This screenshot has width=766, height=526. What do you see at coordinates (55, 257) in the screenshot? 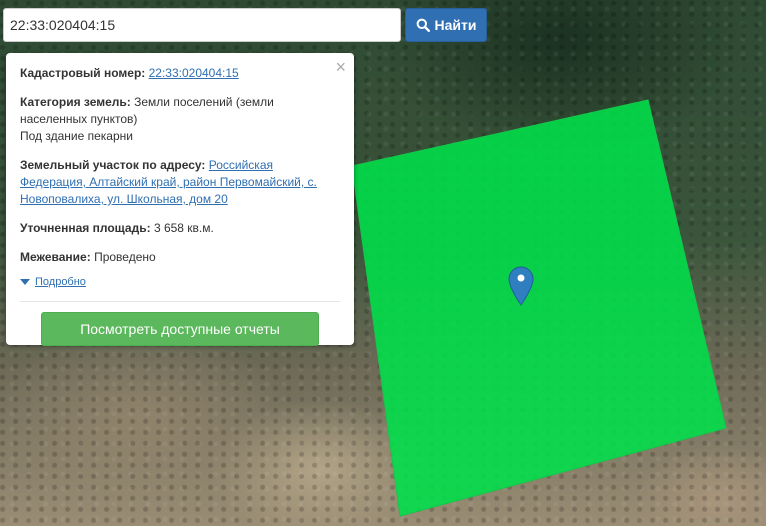
I see `survey-label: Межевание:` at bounding box center [55, 257].